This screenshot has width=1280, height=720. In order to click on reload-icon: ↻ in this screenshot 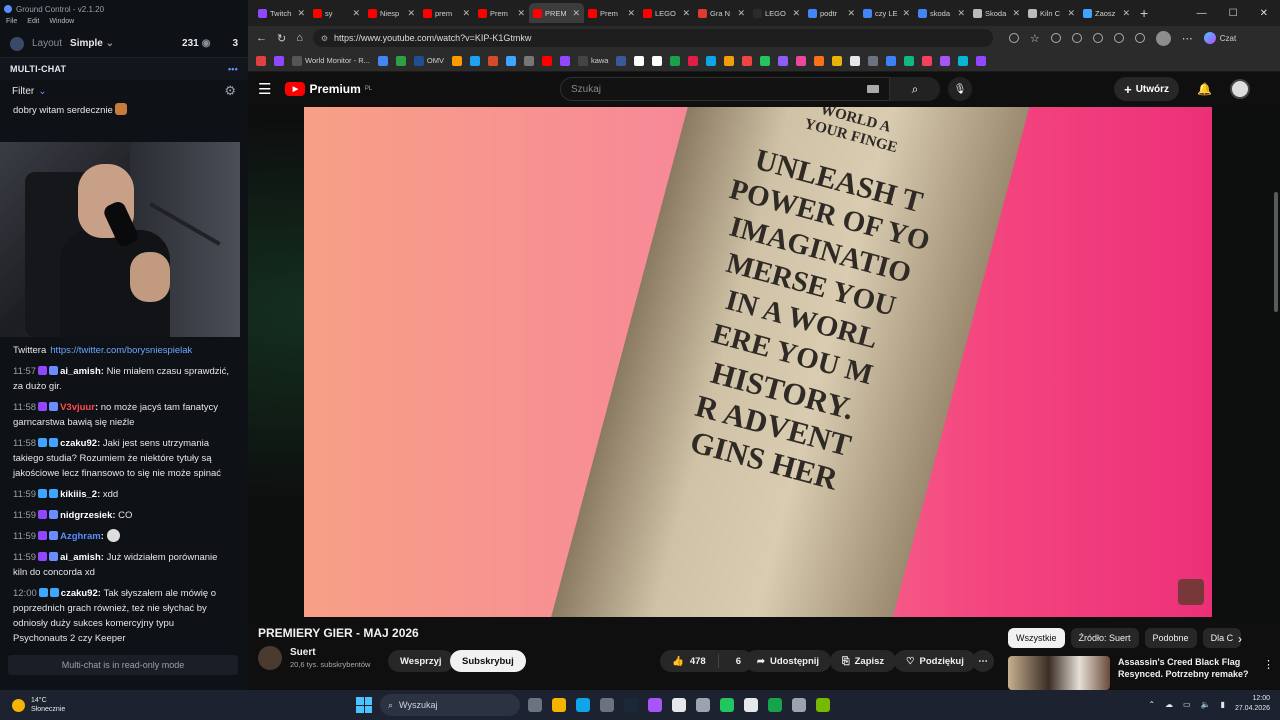, I will do `click(281, 38)`.